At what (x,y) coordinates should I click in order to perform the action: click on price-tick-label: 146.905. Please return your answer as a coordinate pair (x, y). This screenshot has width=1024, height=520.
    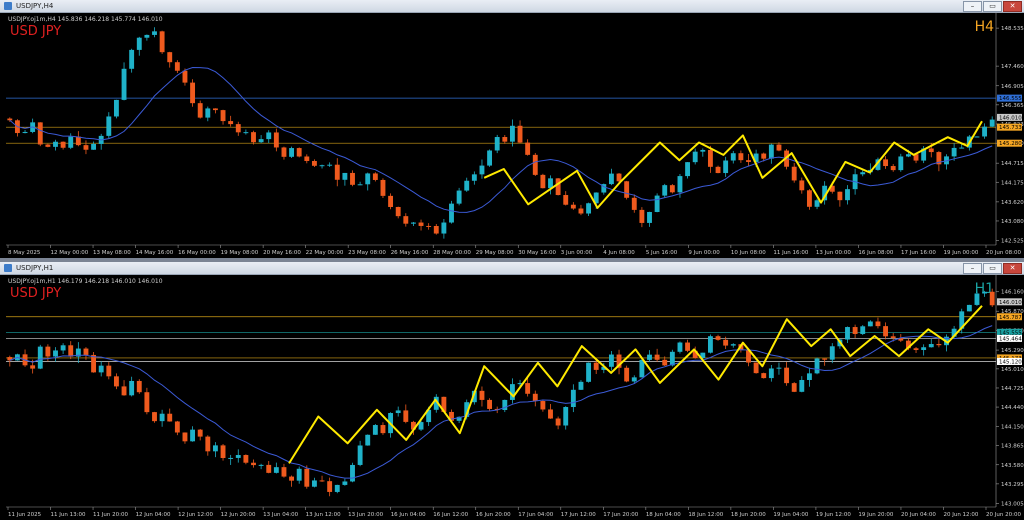
    Looking at the image, I should click on (1012, 87).